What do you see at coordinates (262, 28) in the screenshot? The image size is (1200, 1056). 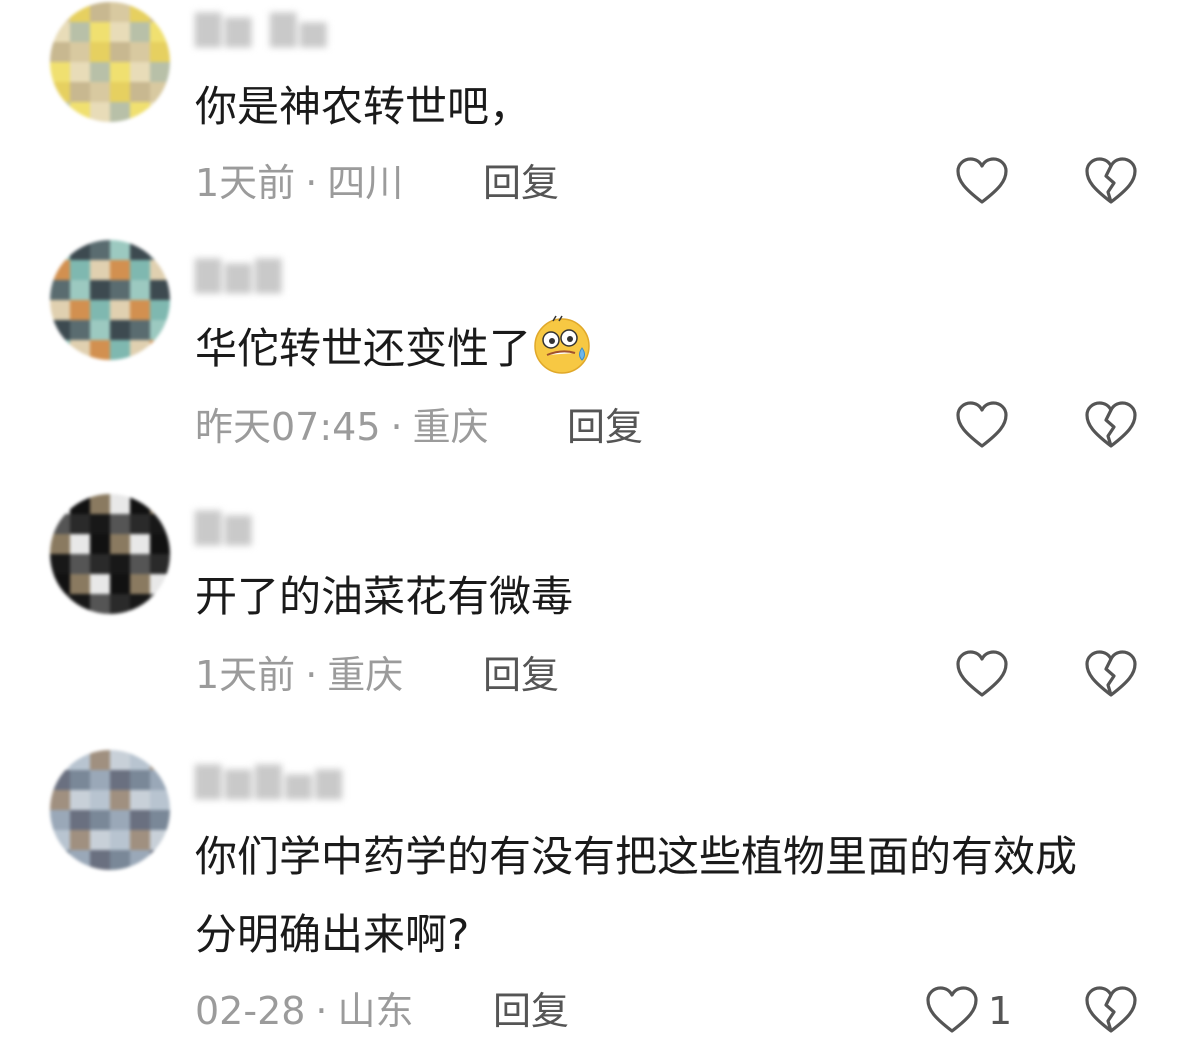 I see `username-blurred: ▇▆ ▇▅` at bounding box center [262, 28].